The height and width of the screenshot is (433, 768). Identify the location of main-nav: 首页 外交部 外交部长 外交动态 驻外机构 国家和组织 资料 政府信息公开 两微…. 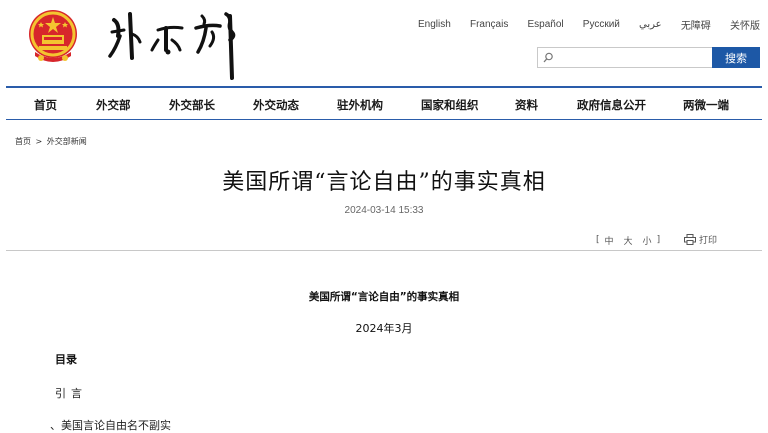
(384, 103).